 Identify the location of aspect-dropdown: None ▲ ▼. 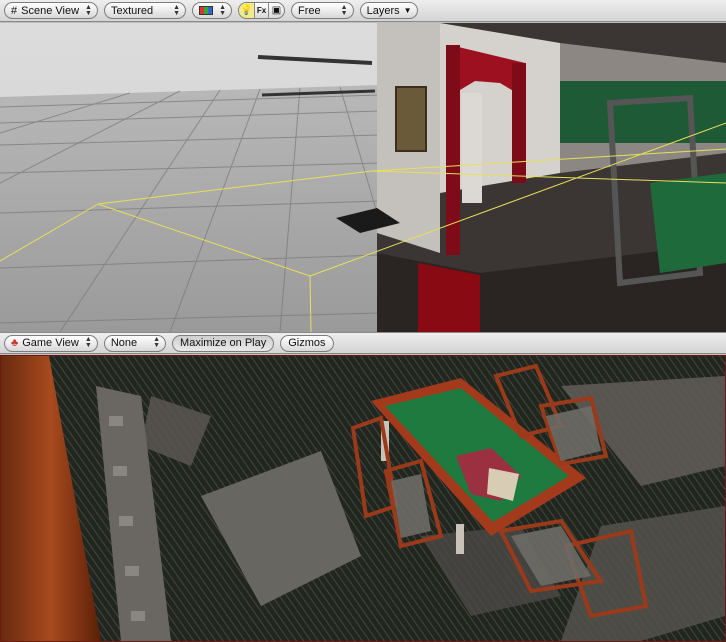
(135, 343).